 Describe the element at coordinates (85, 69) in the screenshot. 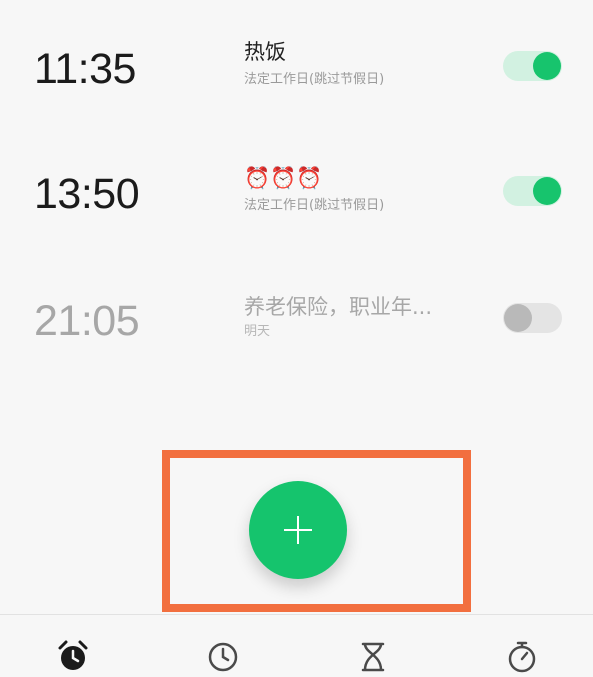

I see `alarm-time: 11:35` at that location.